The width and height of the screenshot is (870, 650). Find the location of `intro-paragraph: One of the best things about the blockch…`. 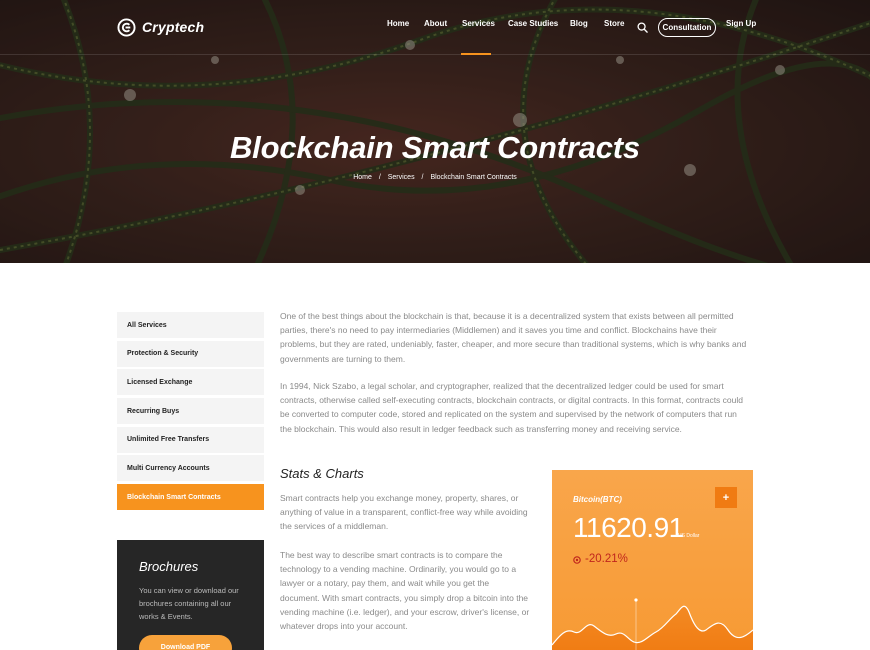

intro-paragraph: One of the best things about the blockch… is located at coordinates (513, 337).